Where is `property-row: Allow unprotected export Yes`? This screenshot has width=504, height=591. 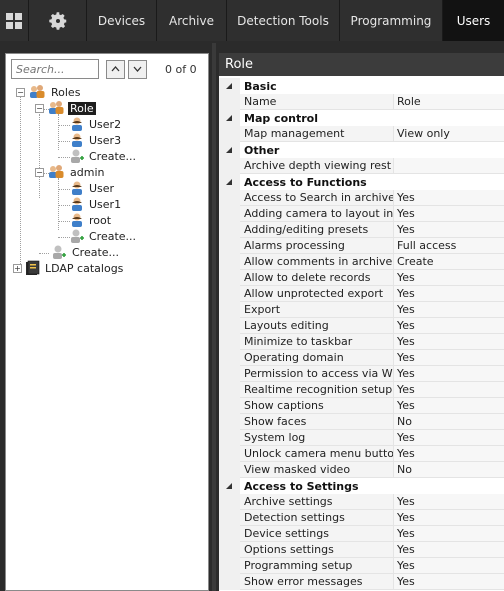
property-row: Allow unprotected export Yes is located at coordinates (361, 294).